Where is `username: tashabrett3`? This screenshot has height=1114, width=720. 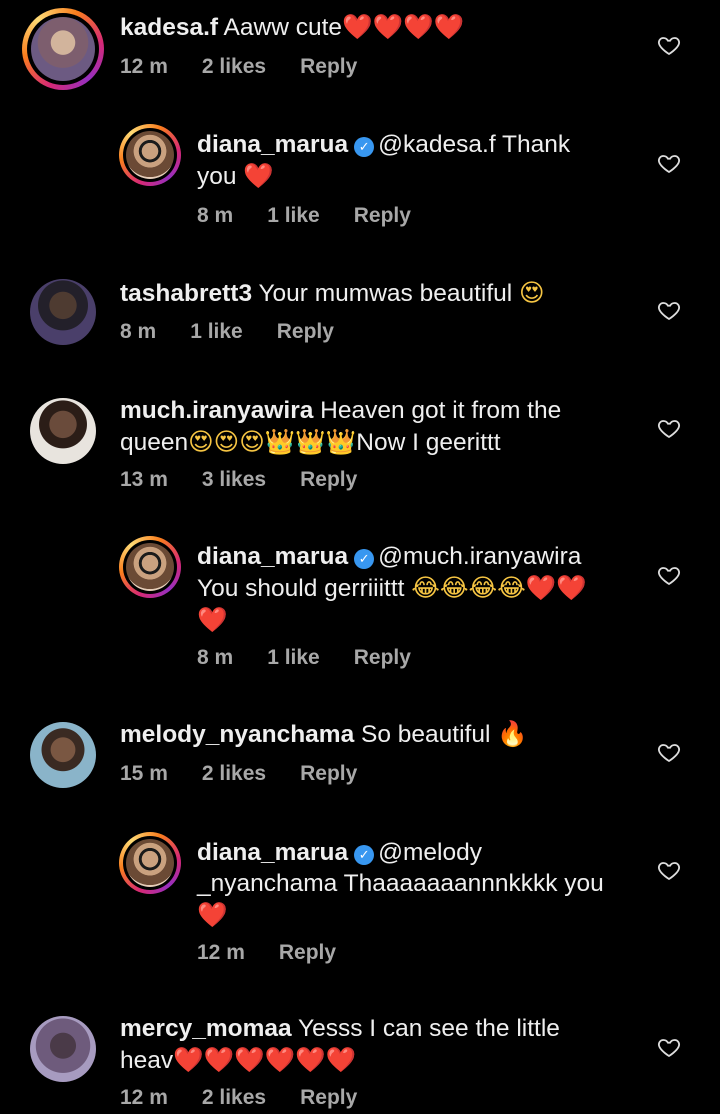
username: tashabrett3 is located at coordinates (186, 293).